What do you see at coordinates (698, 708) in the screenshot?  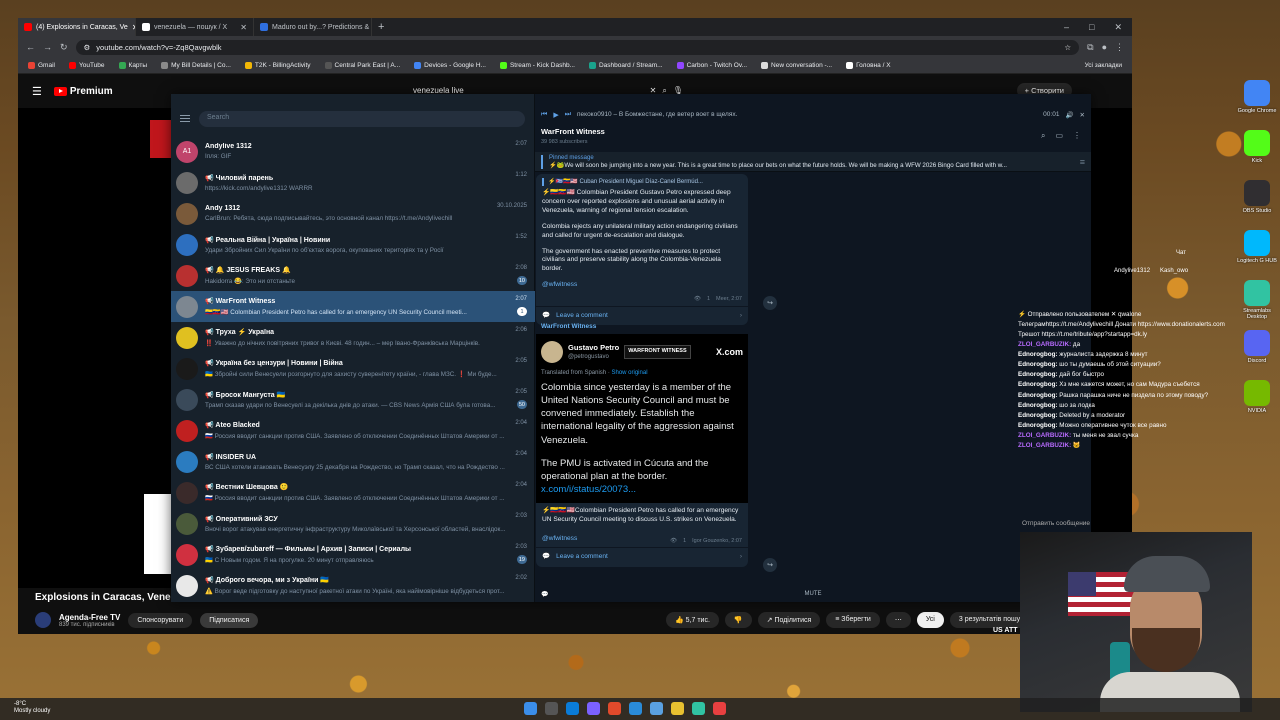 I see `streamlabs-icon` at bounding box center [698, 708].